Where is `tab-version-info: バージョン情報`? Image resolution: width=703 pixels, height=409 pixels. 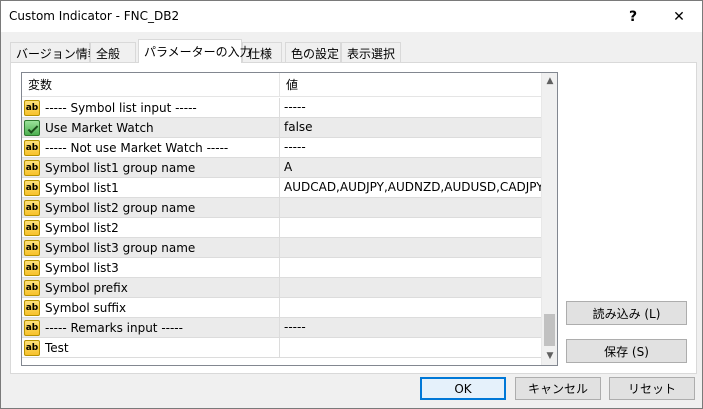
tab-version-info: バージョン情報 is located at coordinates (55, 52).